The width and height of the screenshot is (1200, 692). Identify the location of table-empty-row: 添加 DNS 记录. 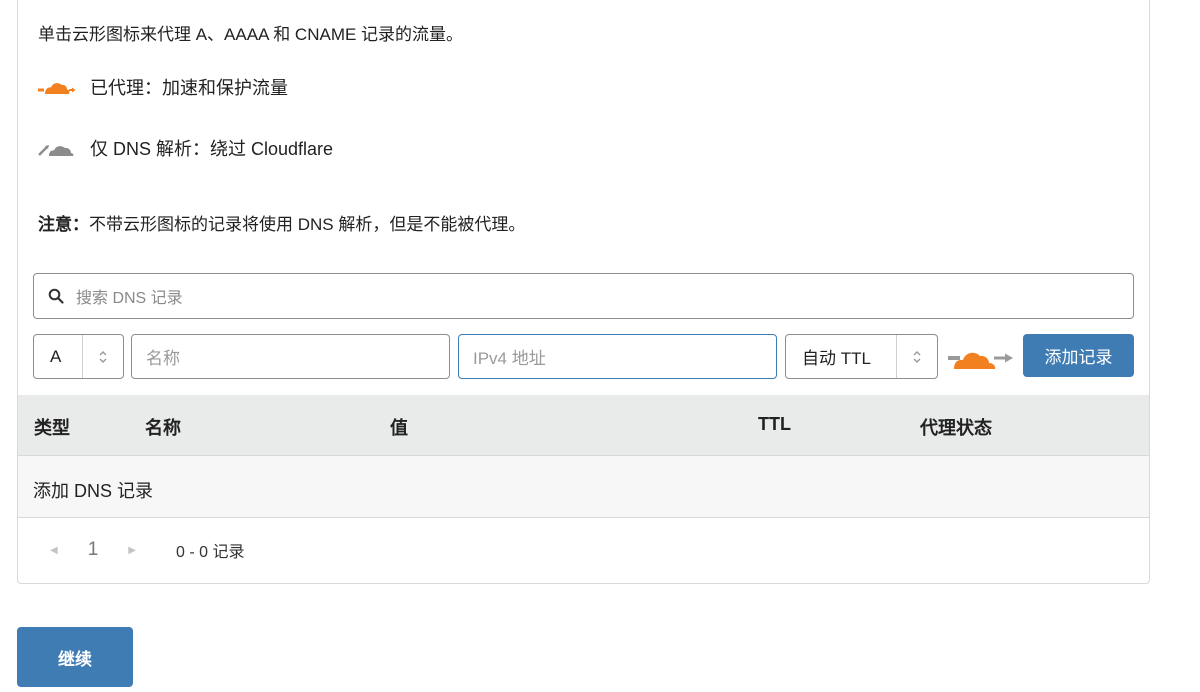
(583, 487).